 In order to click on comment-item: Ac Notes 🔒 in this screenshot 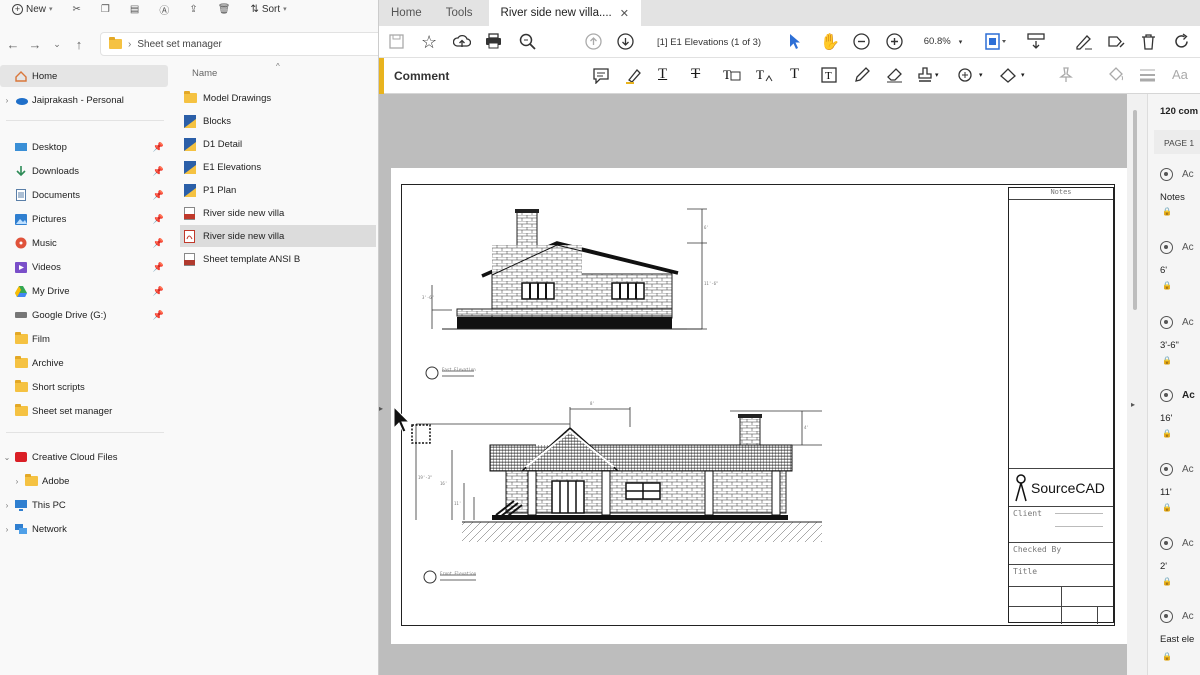, I will do `click(1180, 193)`.